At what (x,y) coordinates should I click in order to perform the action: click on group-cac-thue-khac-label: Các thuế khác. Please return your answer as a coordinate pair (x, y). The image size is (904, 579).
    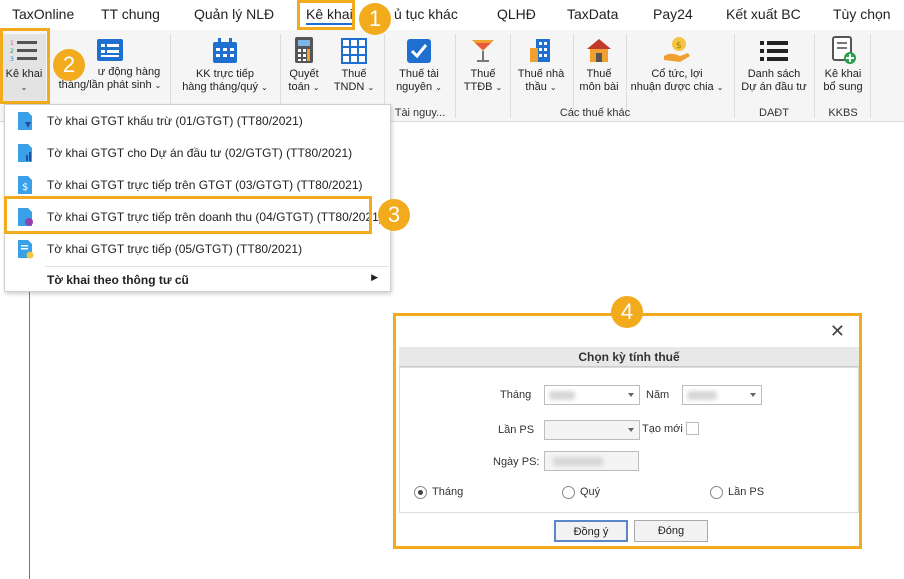
    Looking at the image, I should click on (595, 113).